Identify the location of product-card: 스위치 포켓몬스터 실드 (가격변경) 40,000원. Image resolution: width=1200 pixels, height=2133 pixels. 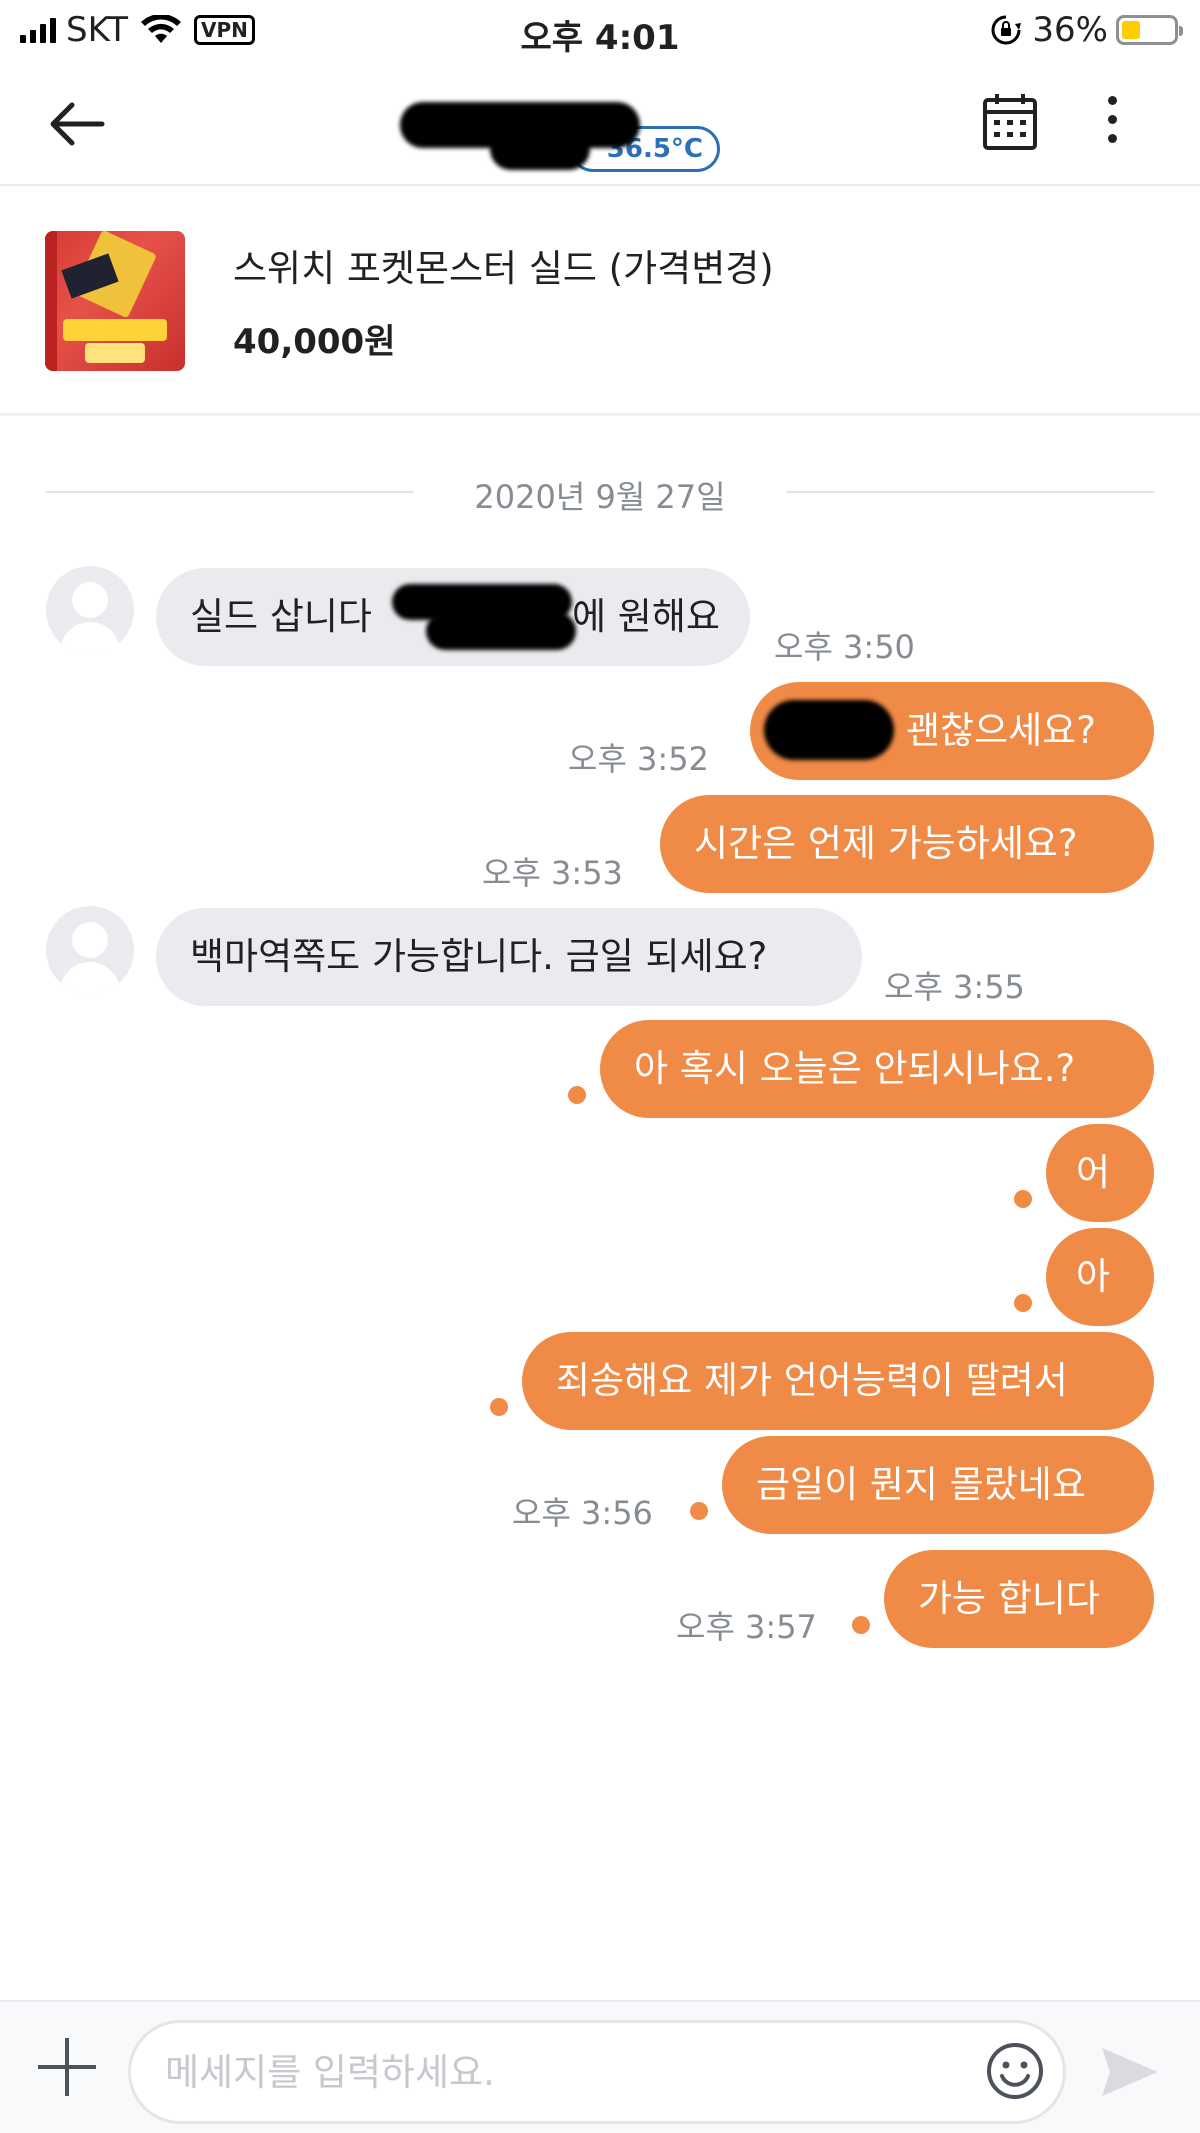
(600, 301).